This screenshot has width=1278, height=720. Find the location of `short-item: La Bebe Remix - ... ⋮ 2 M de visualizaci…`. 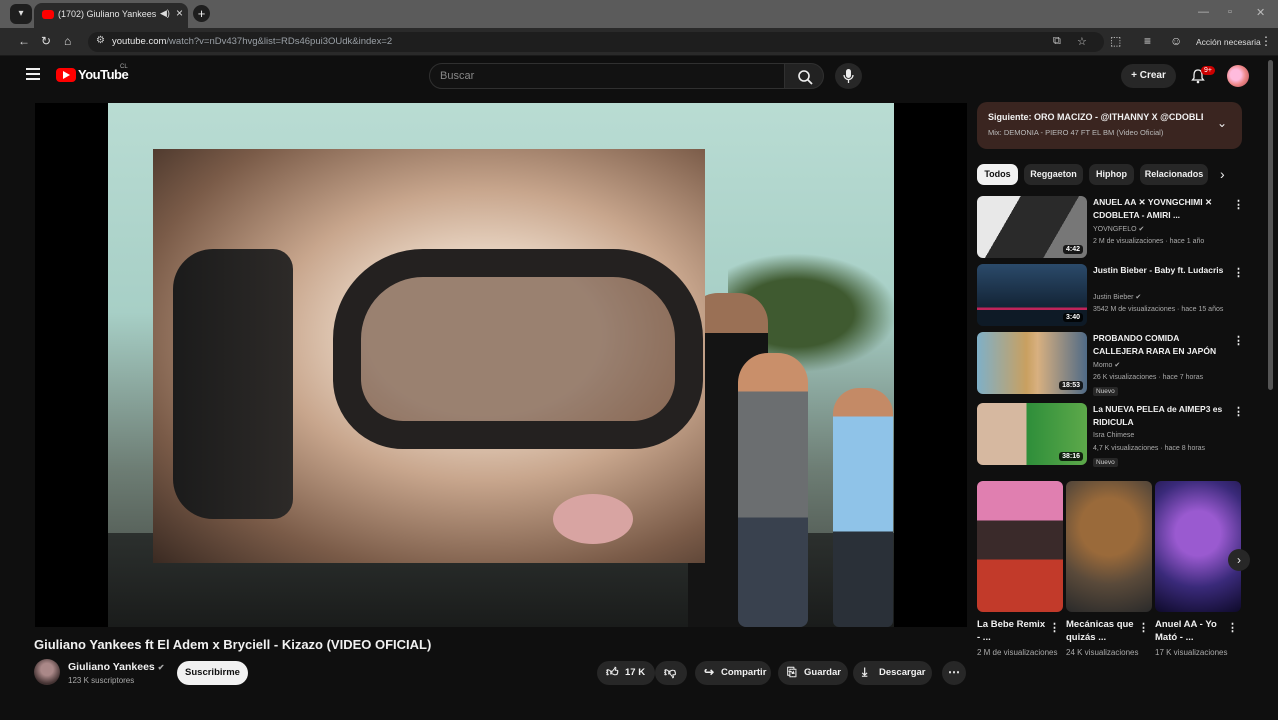

short-item: La Bebe Remix - ... ⋮ 2 M de visualizaci… is located at coordinates (1020, 569).